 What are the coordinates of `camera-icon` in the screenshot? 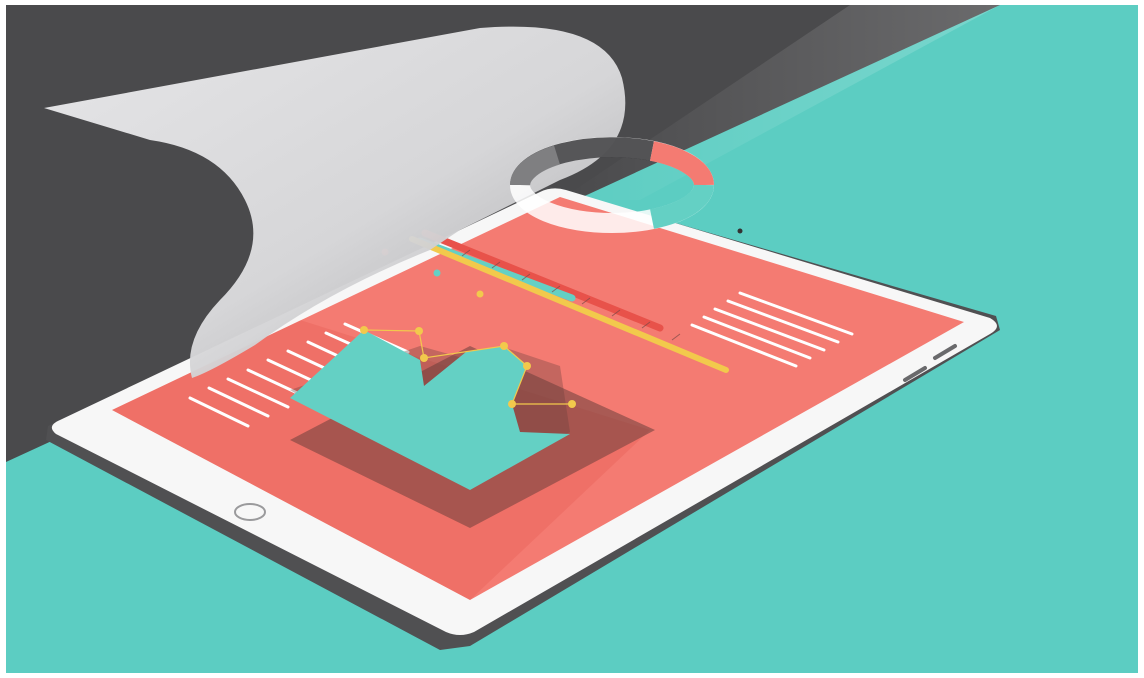 It's located at (740, 231).